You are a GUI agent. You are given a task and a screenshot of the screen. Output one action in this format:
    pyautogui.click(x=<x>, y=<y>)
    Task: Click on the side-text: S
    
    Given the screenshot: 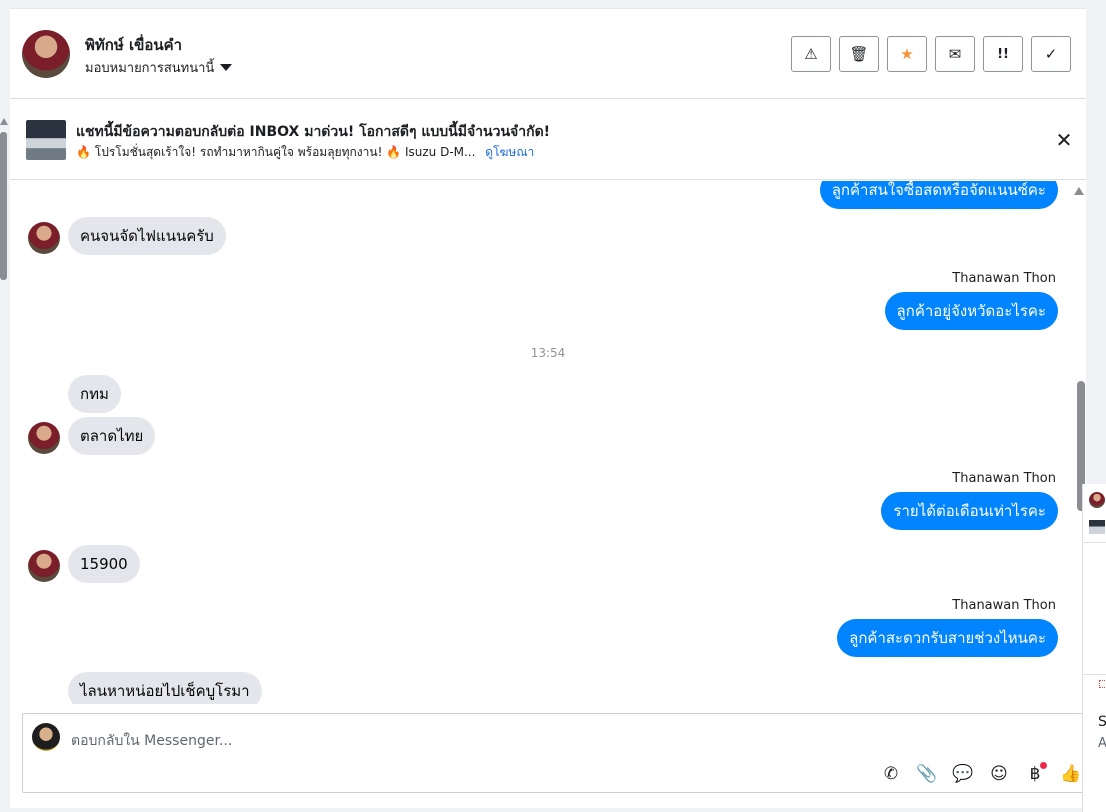 What is the action you would take?
    pyautogui.click(x=1102, y=722)
    